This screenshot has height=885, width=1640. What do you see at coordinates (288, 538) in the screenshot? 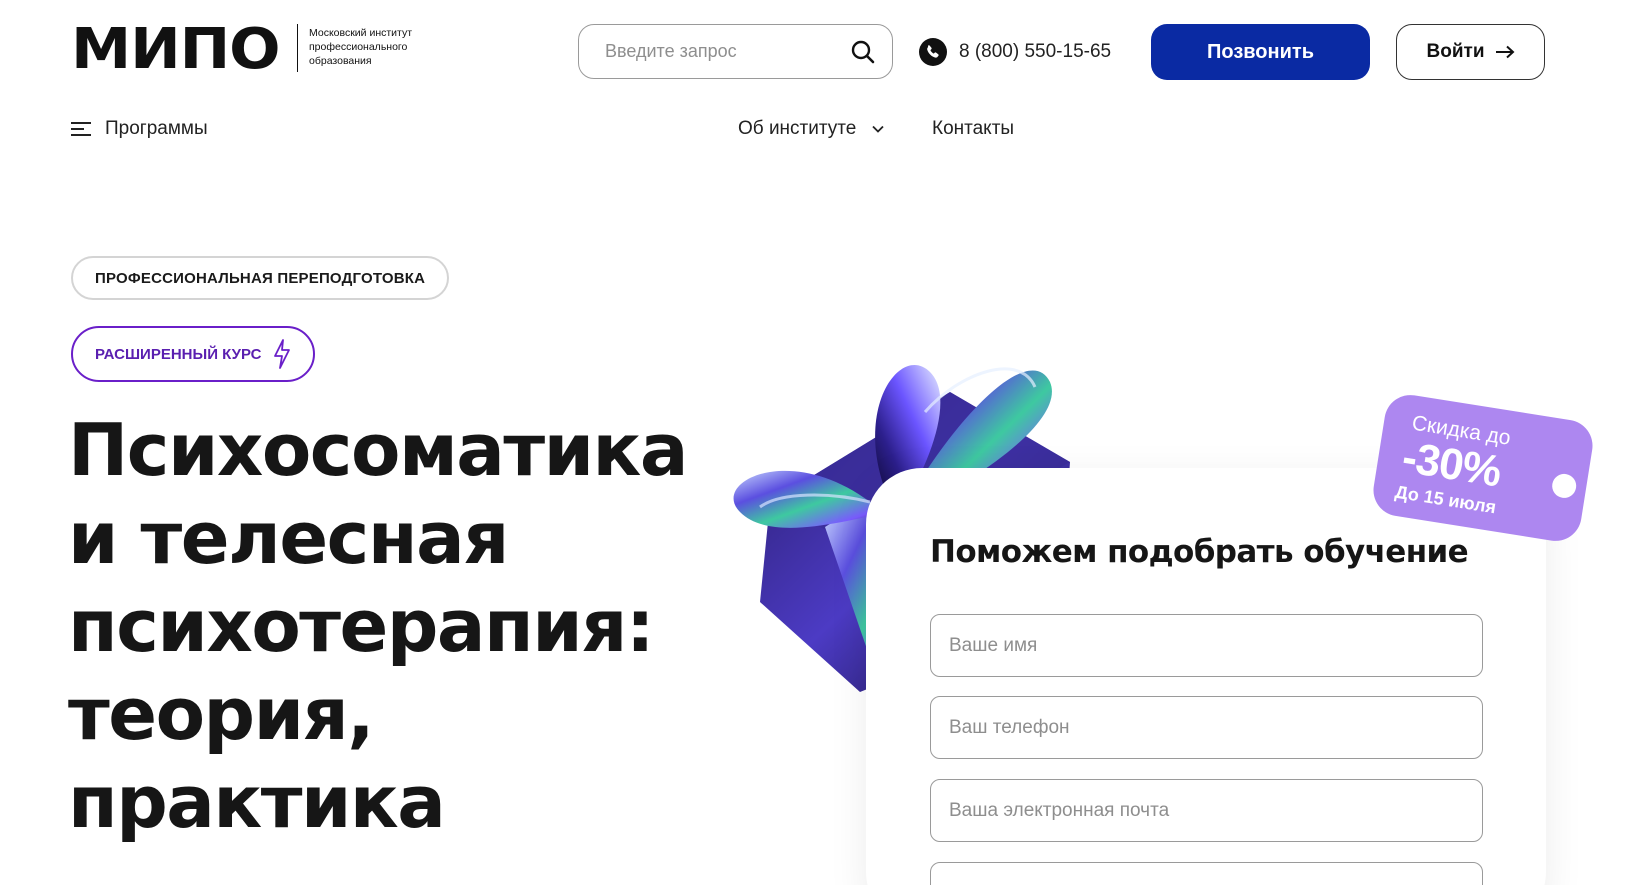
I see `title-line: и телесная` at bounding box center [288, 538].